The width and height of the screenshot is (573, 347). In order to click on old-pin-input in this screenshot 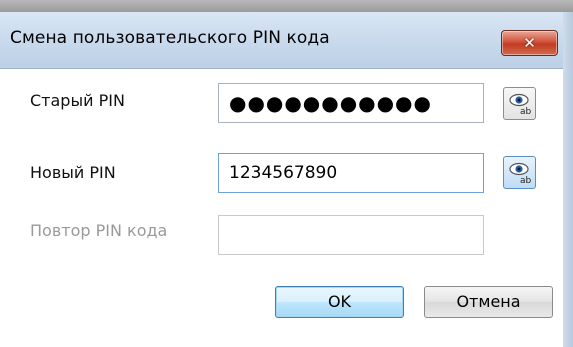, I will do `click(351, 103)`.